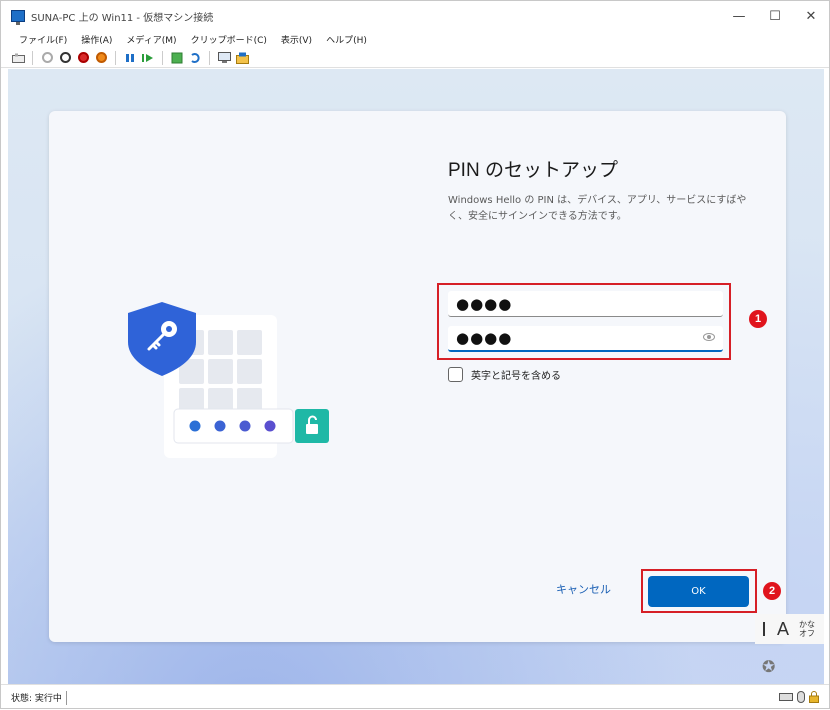  I want to click on toolbar, so click(415, 58).